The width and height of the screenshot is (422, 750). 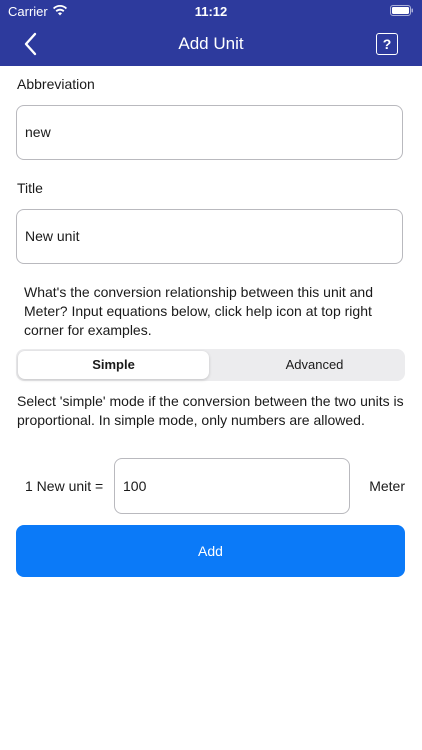 I want to click on add-button: Add, so click(x=210, y=551).